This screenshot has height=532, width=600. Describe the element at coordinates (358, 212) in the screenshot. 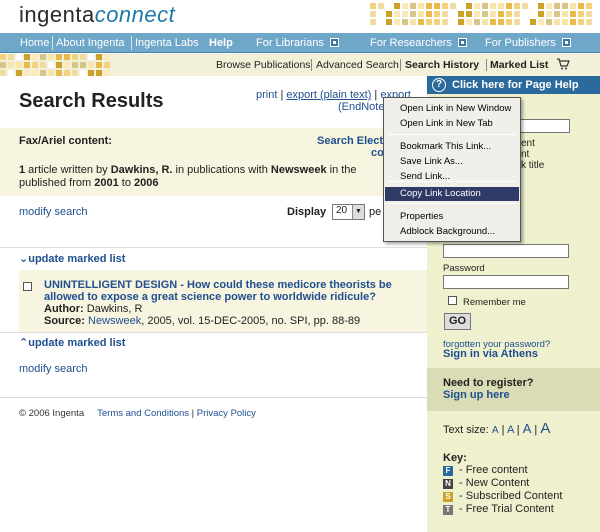

I see `chevron-down-icon: ▼` at that location.